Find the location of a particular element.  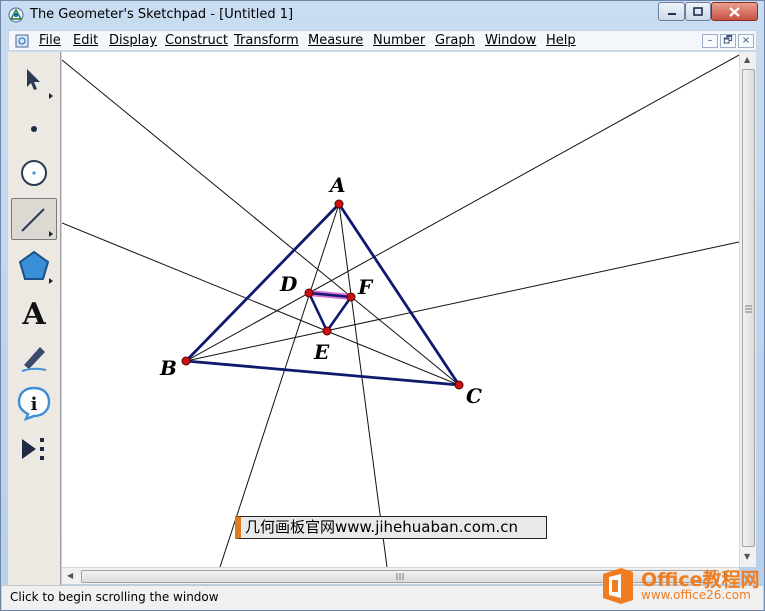

point-e is located at coordinates (327, 331).